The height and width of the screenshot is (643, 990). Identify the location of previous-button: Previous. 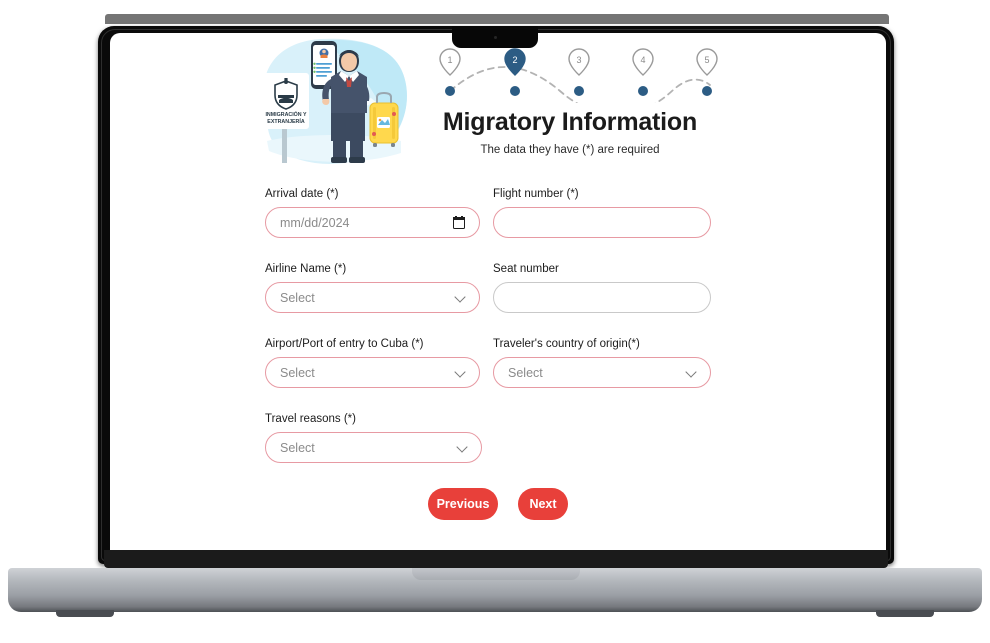
(463, 504).